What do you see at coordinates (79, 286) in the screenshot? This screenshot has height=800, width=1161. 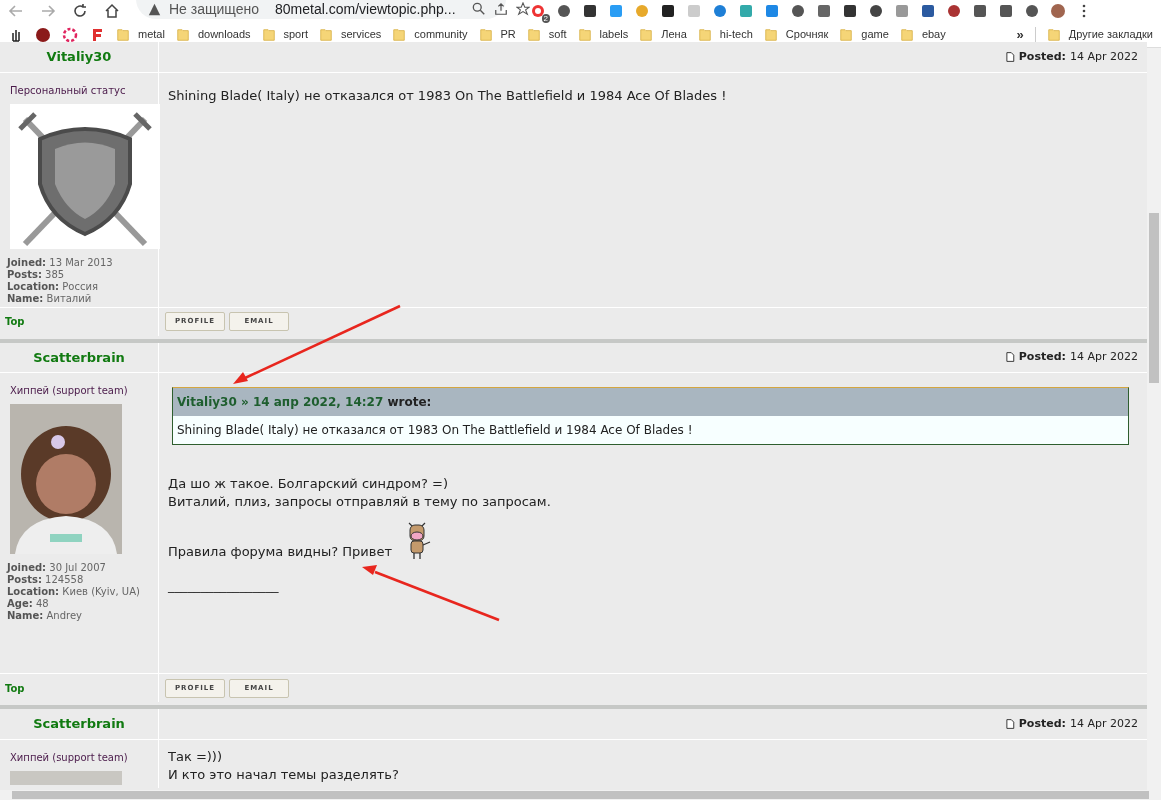 I see `profile-field: Location: Россия` at bounding box center [79, 286].